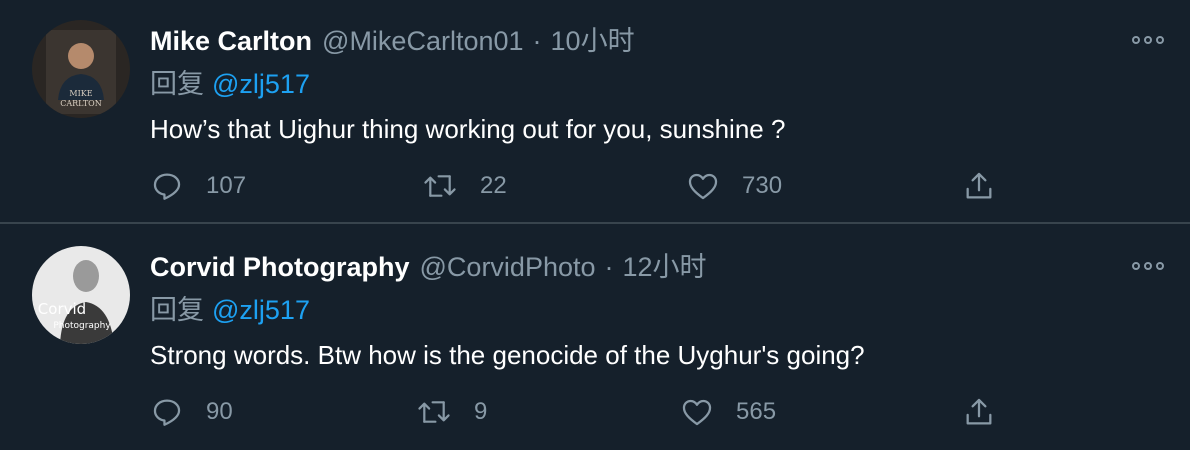 The height and width of the screenshot is (450, 1190). I want to click on avatar-image: MIKE CARLTON, so click(81, 69).